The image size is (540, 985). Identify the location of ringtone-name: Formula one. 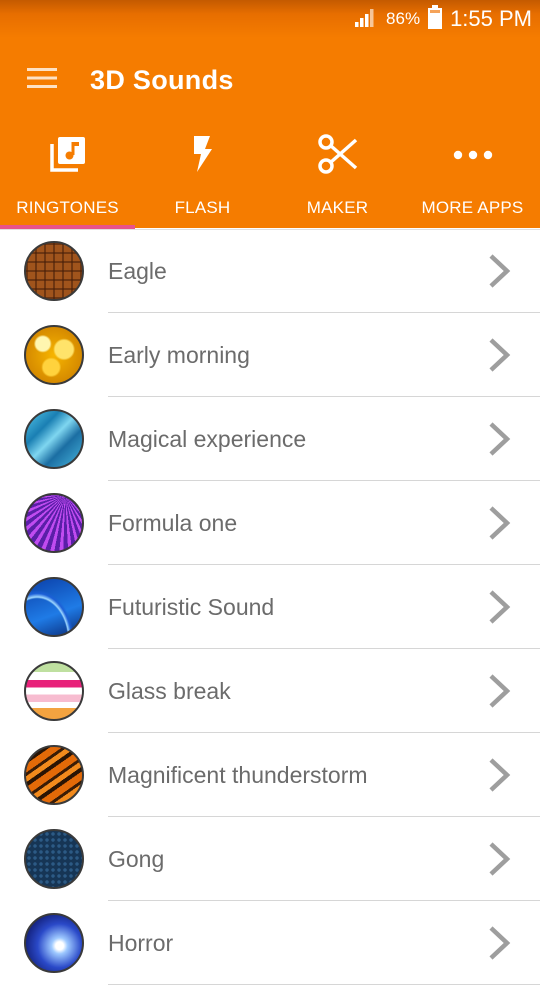
(173, 523).